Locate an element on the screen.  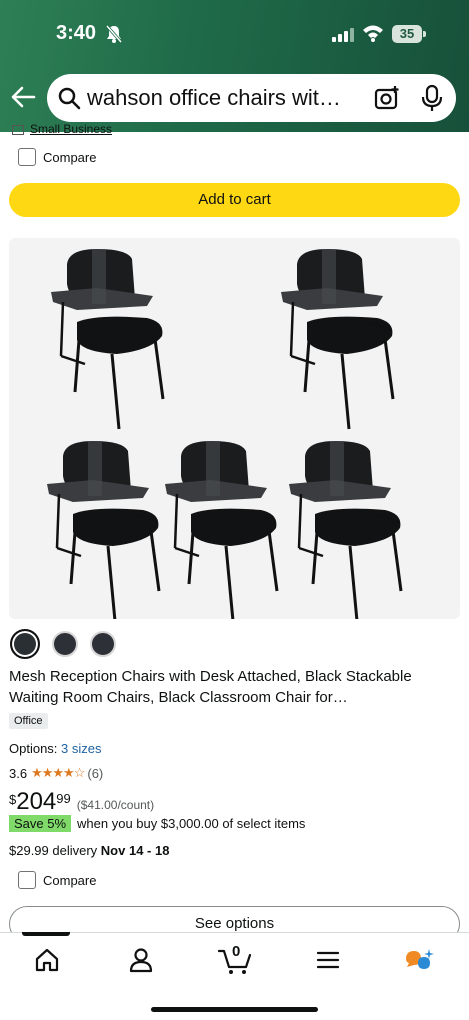
rufus-icon is located at coordinates (420, 961).